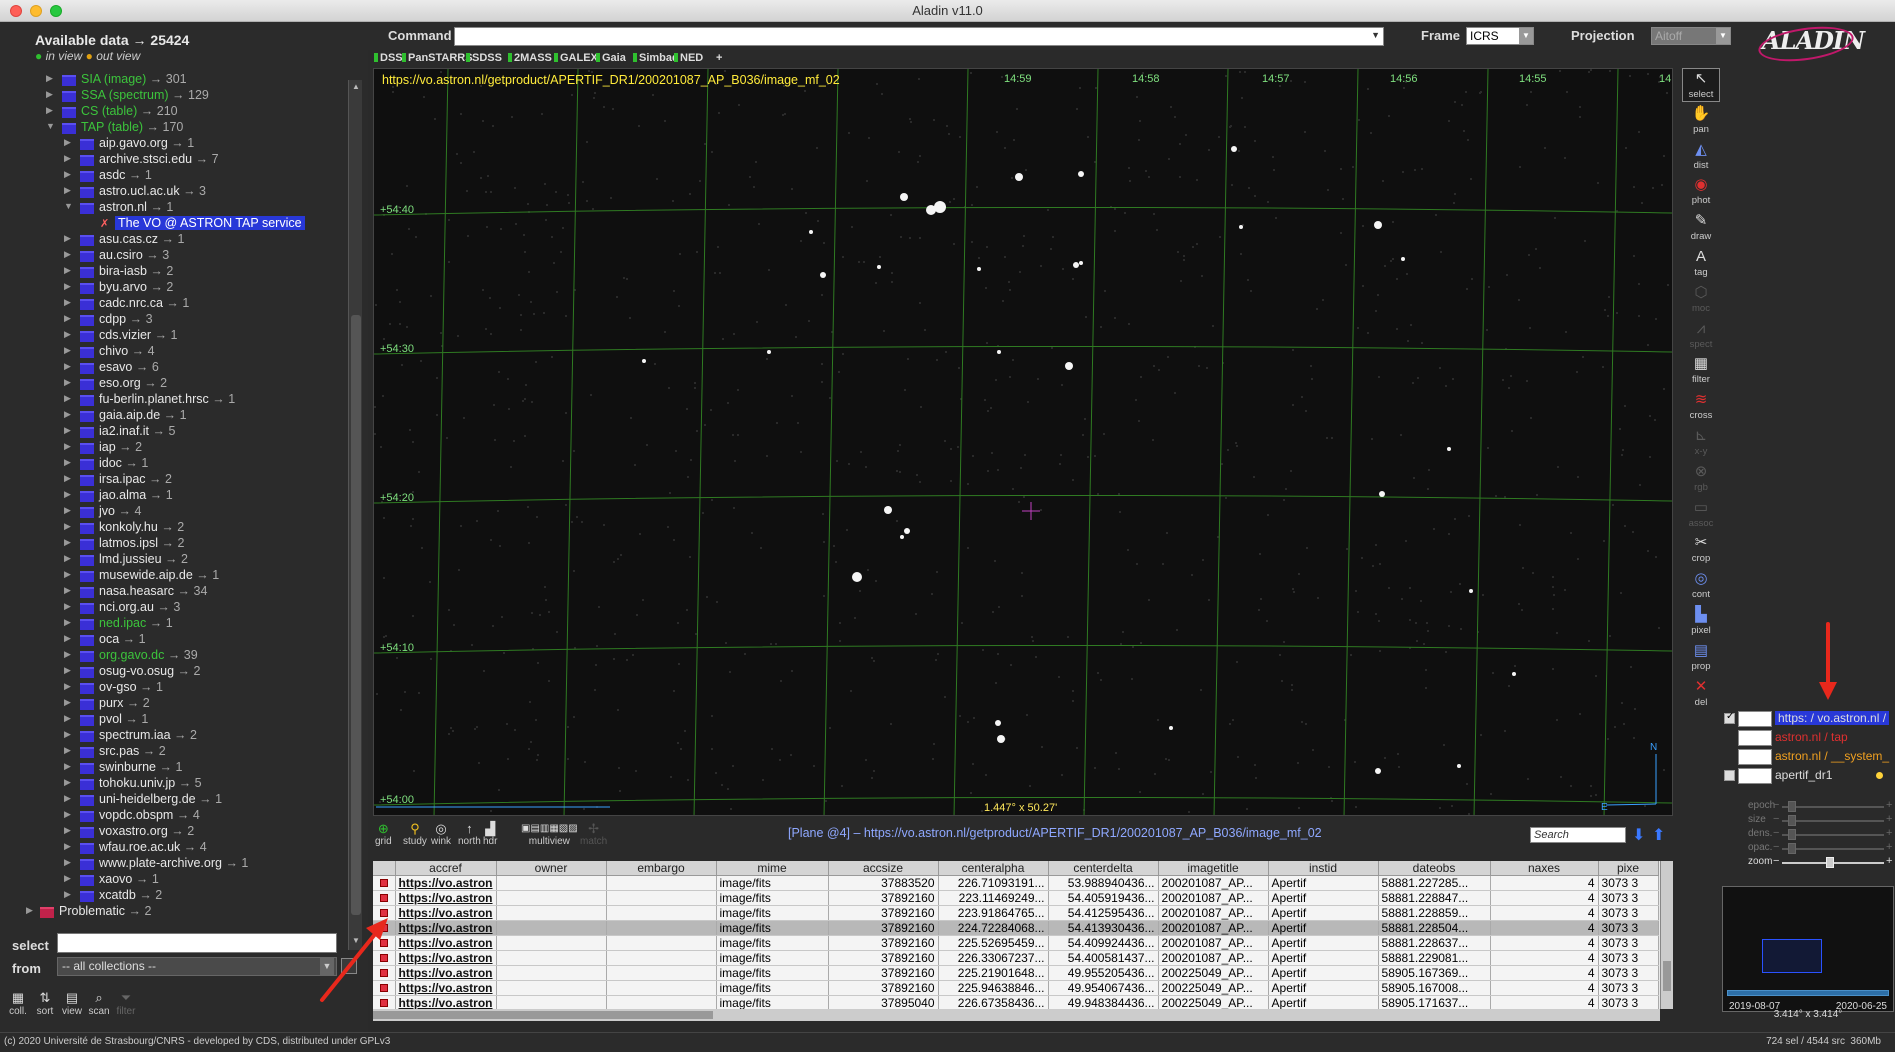 Image resolution: width=1895 pixels, height=1052 pixels. What do you see at coordinates (1666, 935) in the screenshot?
I see `table-vertical-scrollbar` at bounding box center [1666, 935].